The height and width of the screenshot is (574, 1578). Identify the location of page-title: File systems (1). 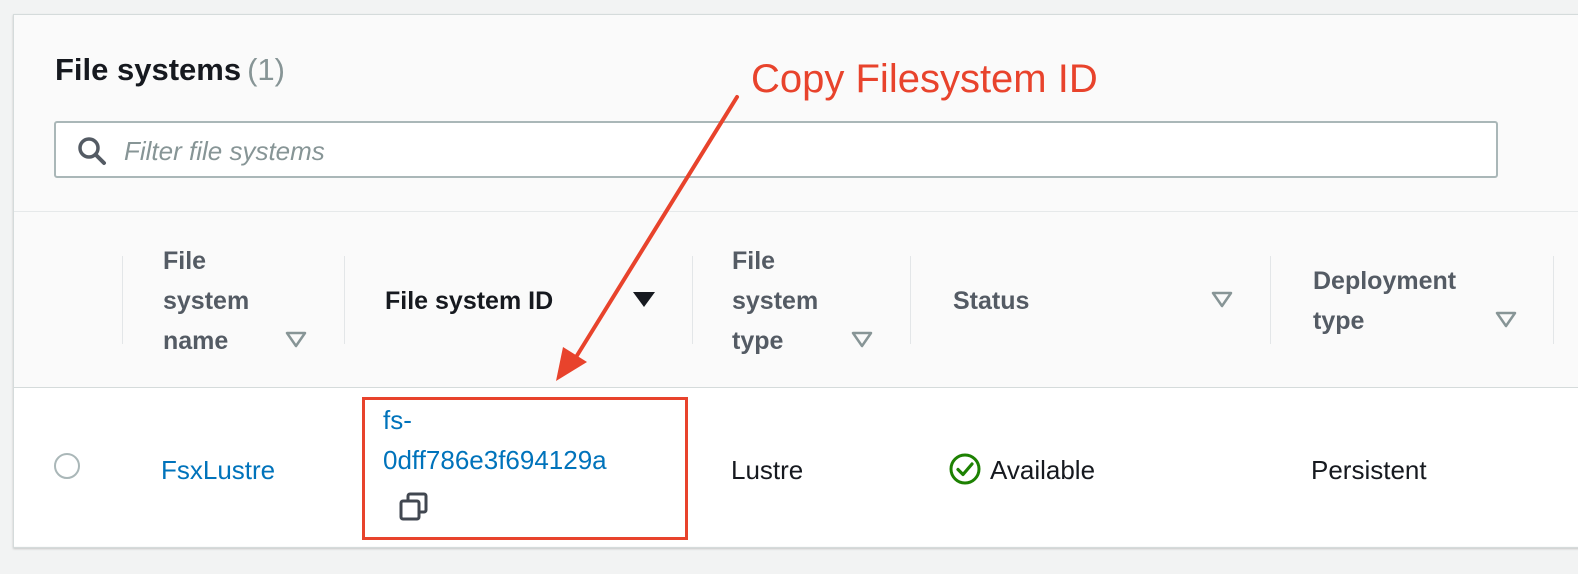
(170, 70).